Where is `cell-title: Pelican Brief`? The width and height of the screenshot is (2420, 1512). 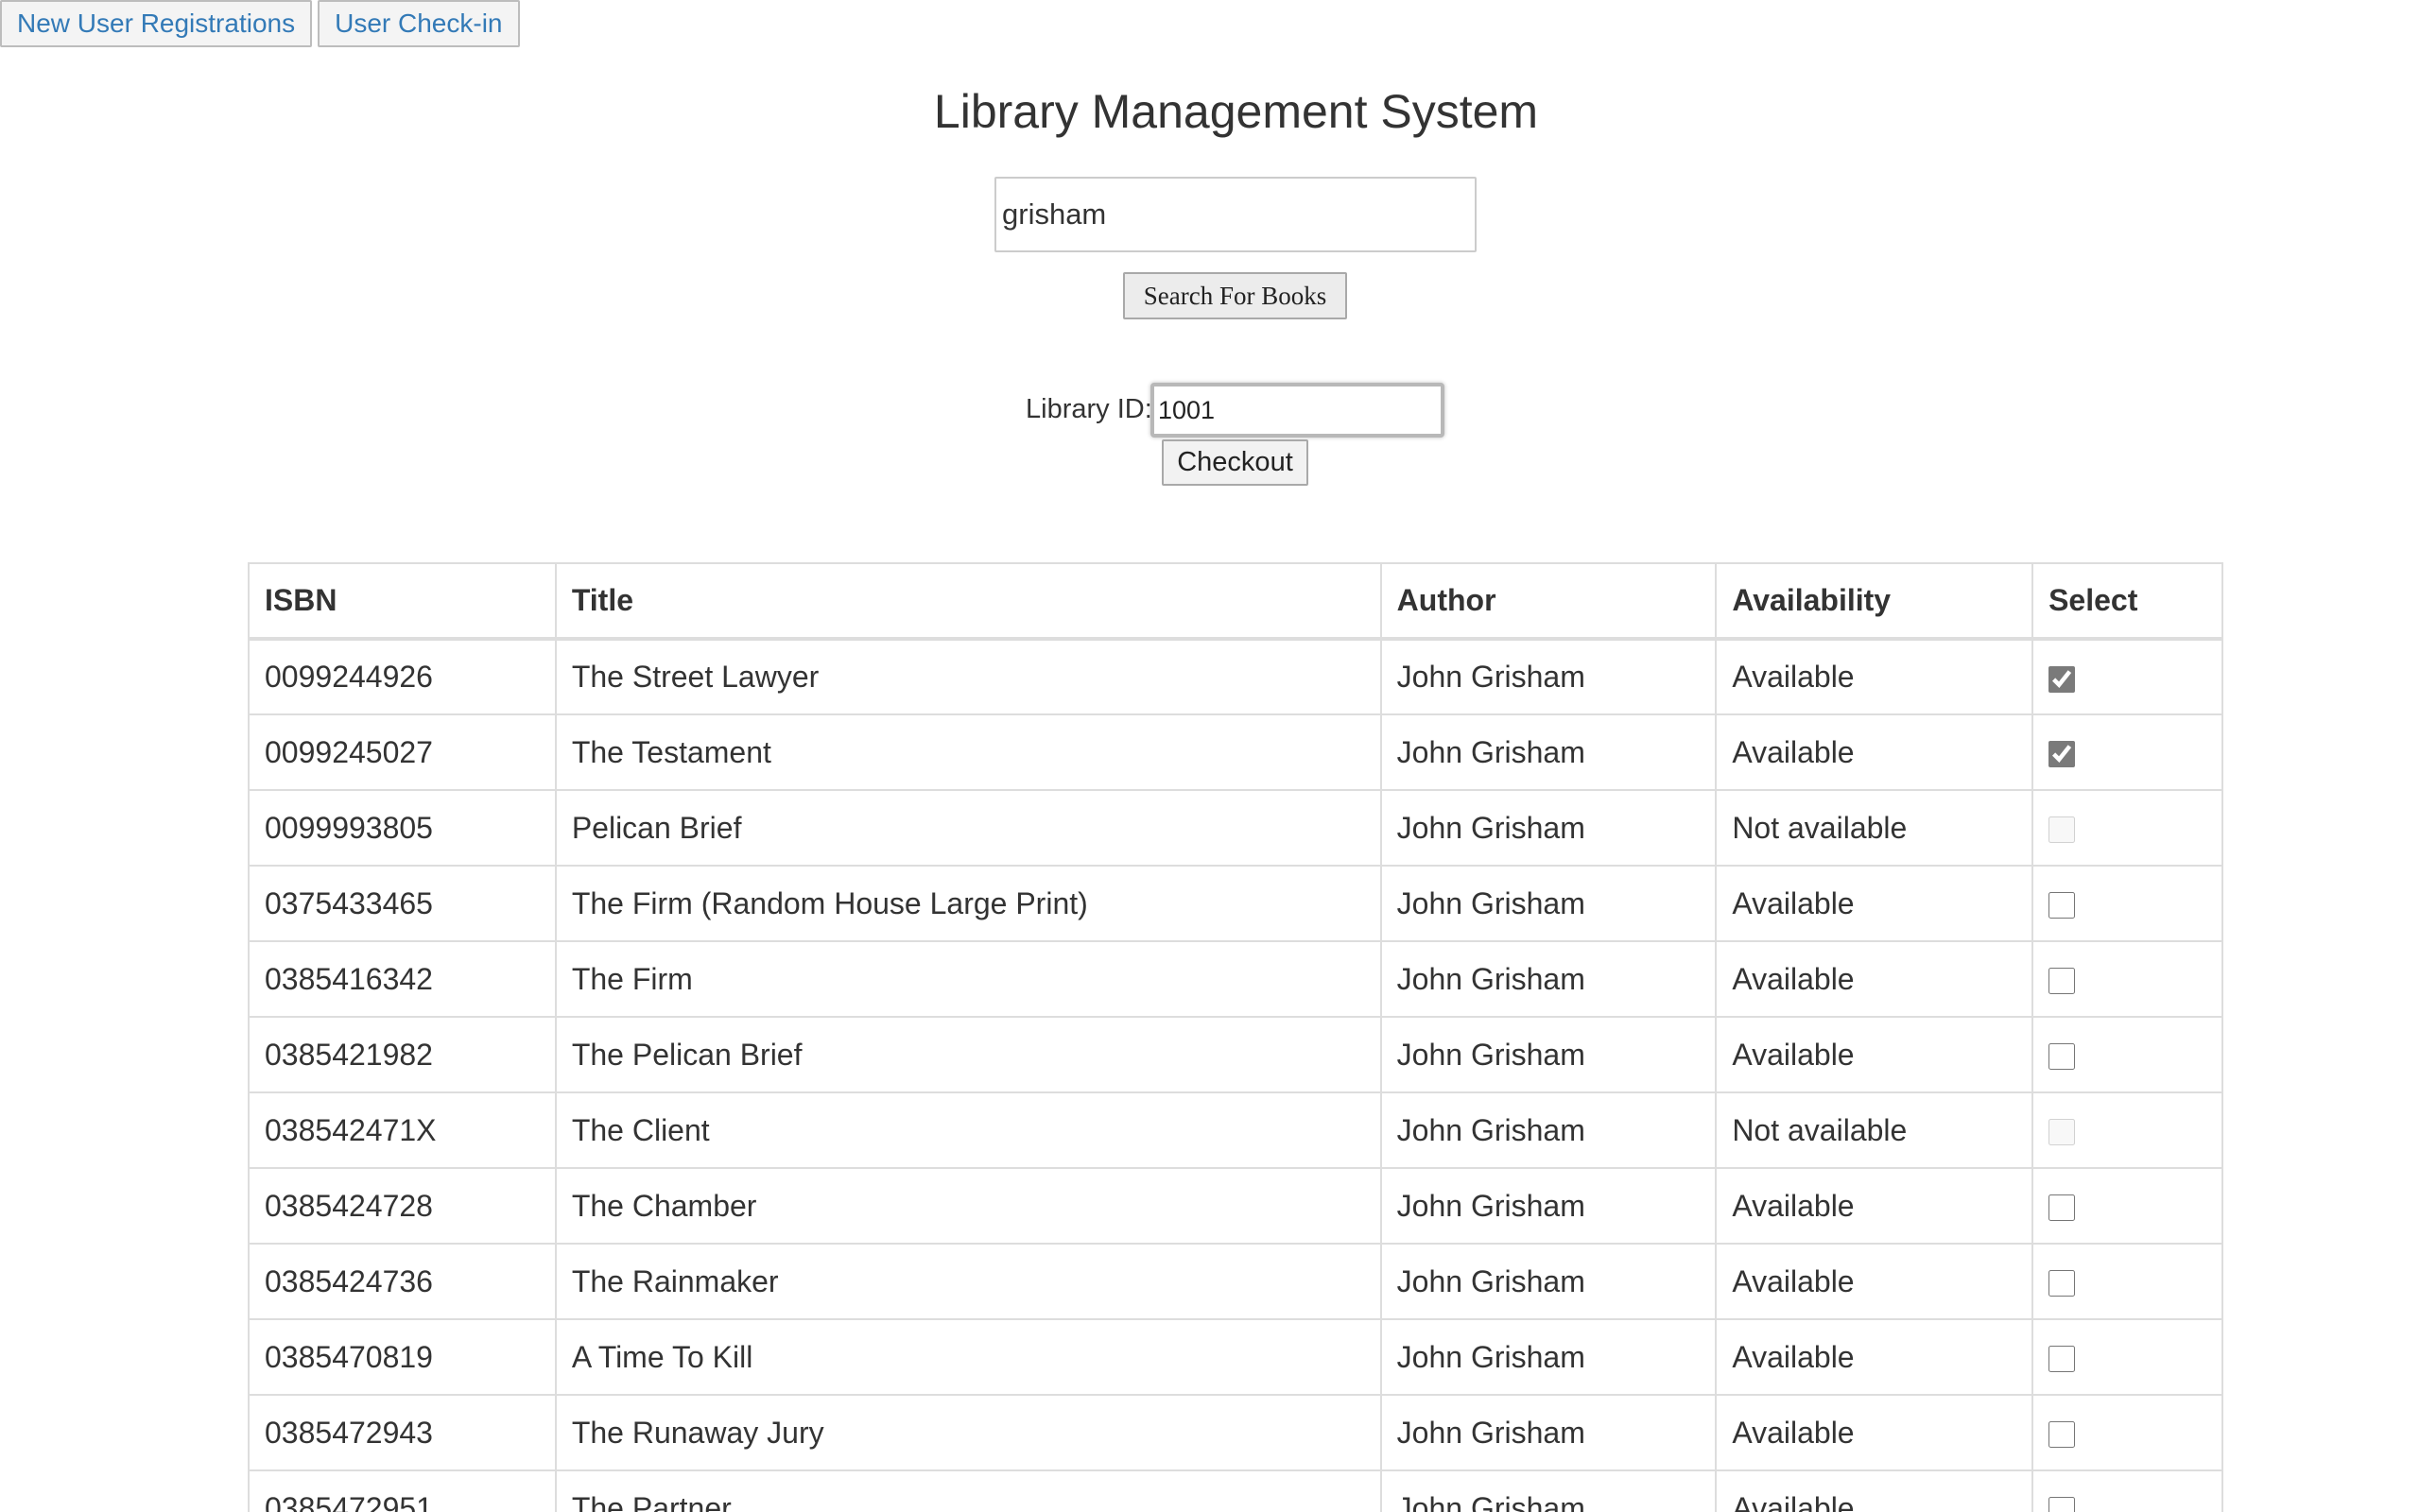
cell-title: Pelican Brief is located at coordinates (968, 828).